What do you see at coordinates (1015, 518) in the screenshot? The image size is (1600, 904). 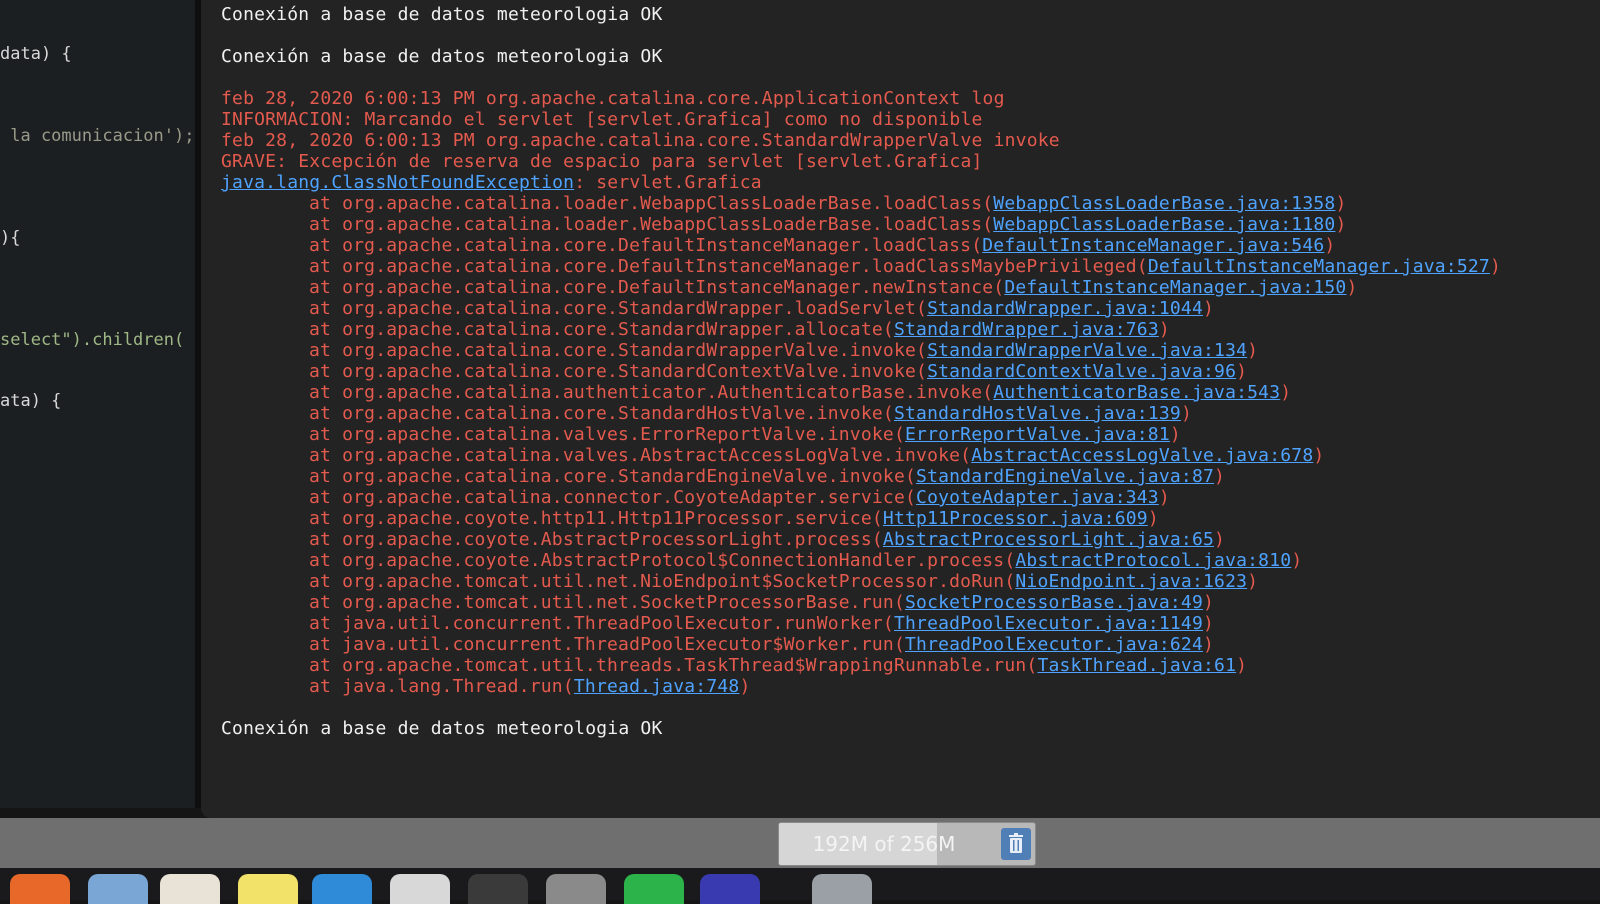 I see `stack-frame-source-link: Http11Processor.java:609` at bounding box center [1015, 518].